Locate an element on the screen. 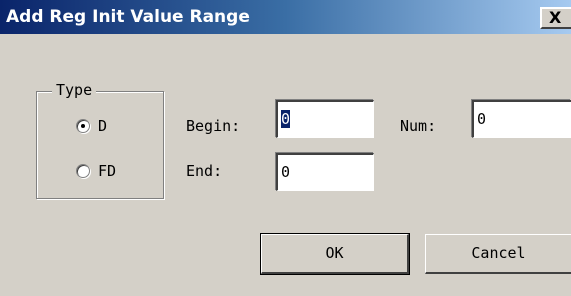 The image size is (571, 296). cancel-button: Cancel is located at coordinates (498, 254).